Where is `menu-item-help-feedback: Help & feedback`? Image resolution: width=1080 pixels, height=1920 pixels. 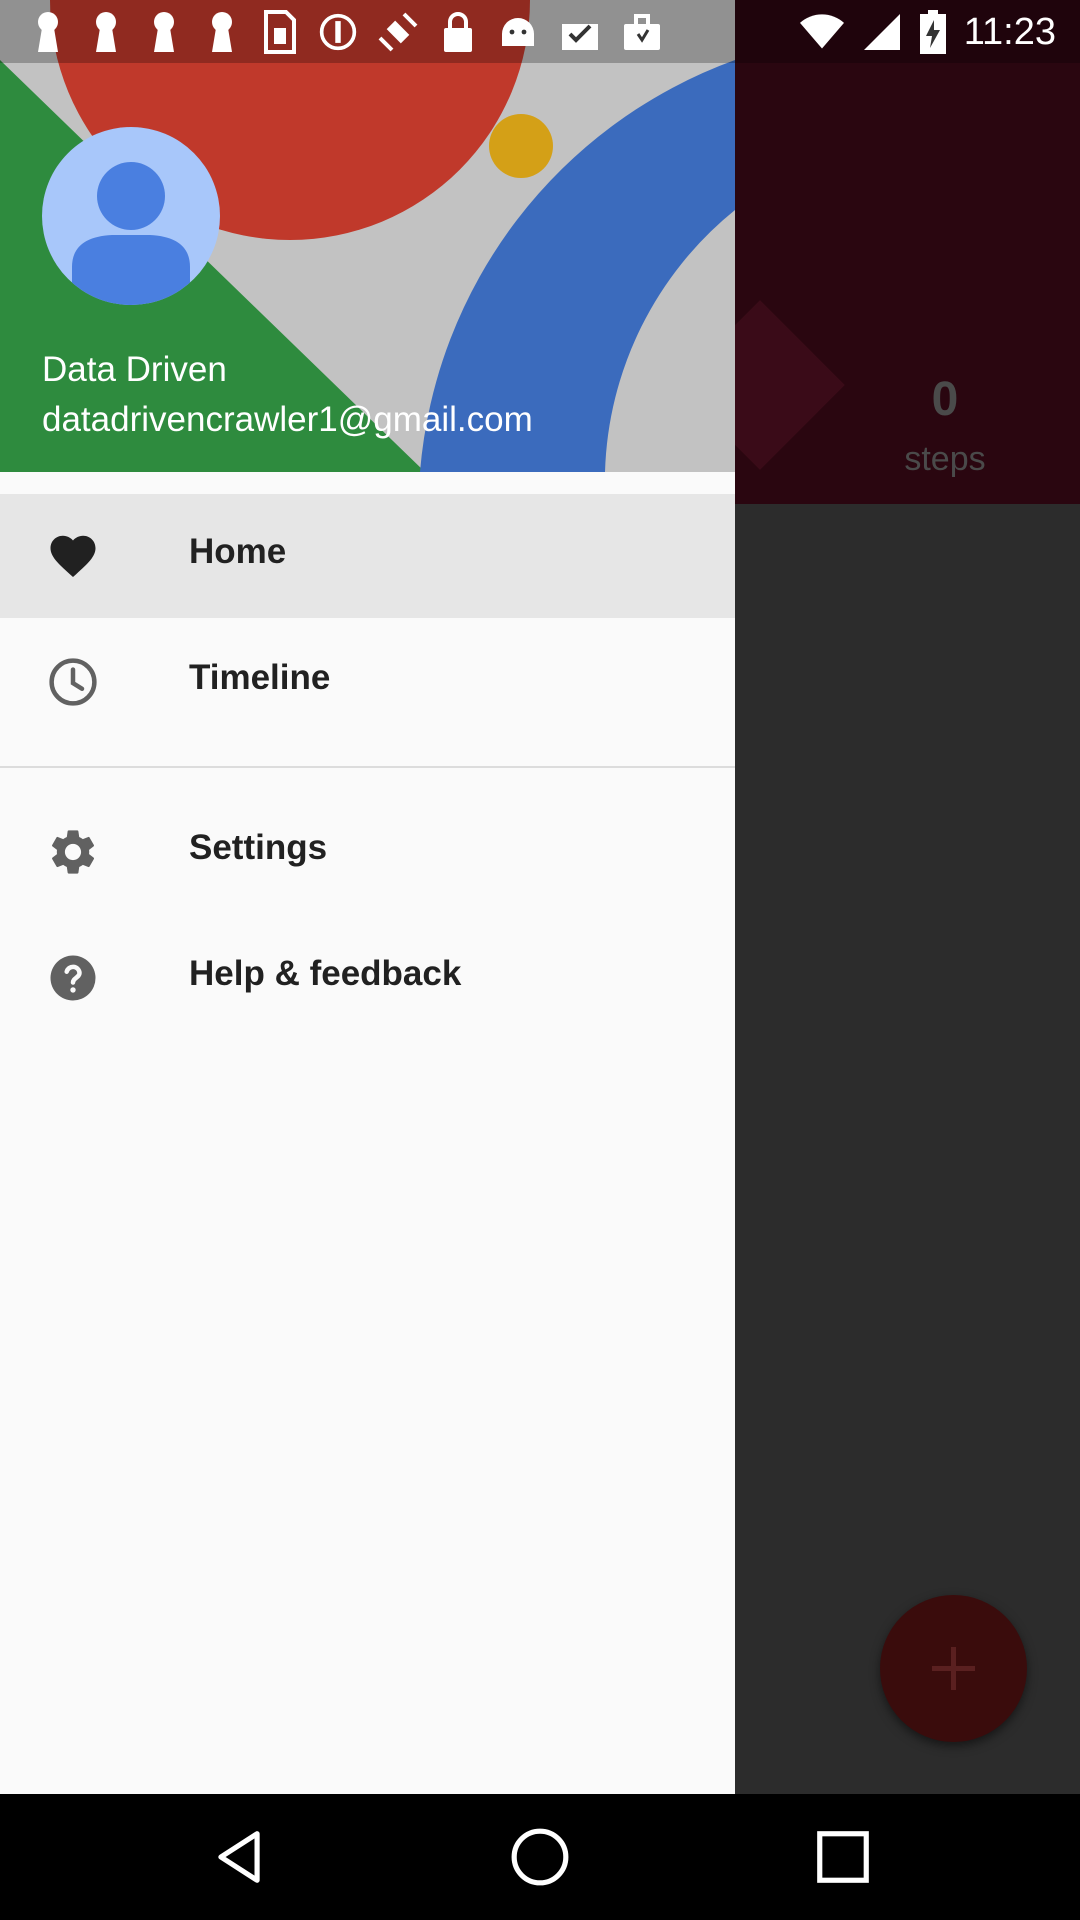 menu-item-help-feedback: Help & feedback is located at coordinates (367, 978).